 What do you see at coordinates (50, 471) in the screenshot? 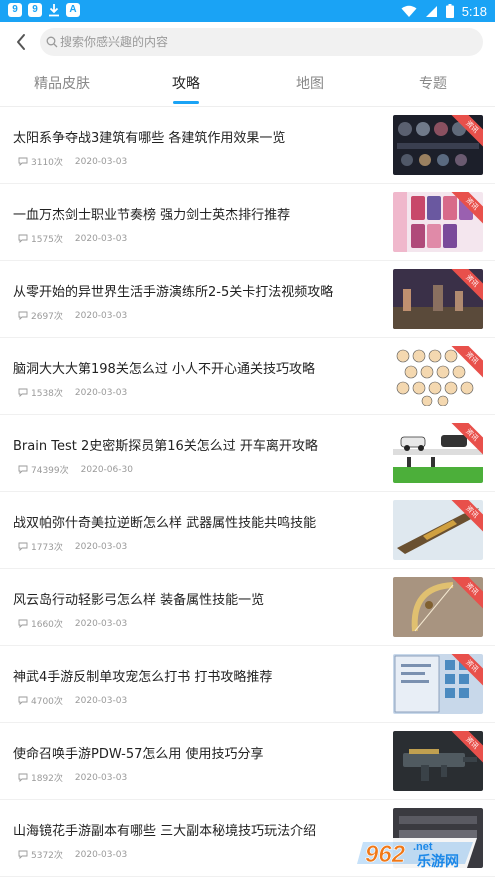
I see `view-count: 74399次` at bounding box center [50, 471].